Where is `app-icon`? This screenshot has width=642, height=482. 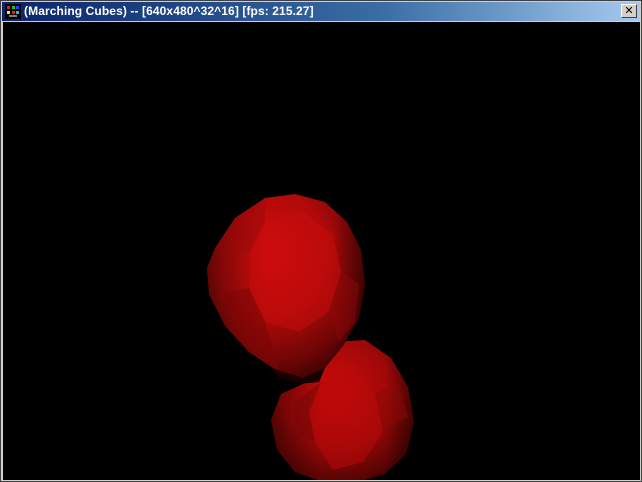 app-icon is located at coordinates (13, 11).